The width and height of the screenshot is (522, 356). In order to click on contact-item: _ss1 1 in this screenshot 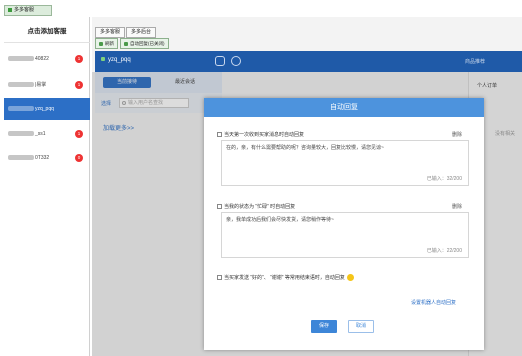, I will do `click(47, 134)`.